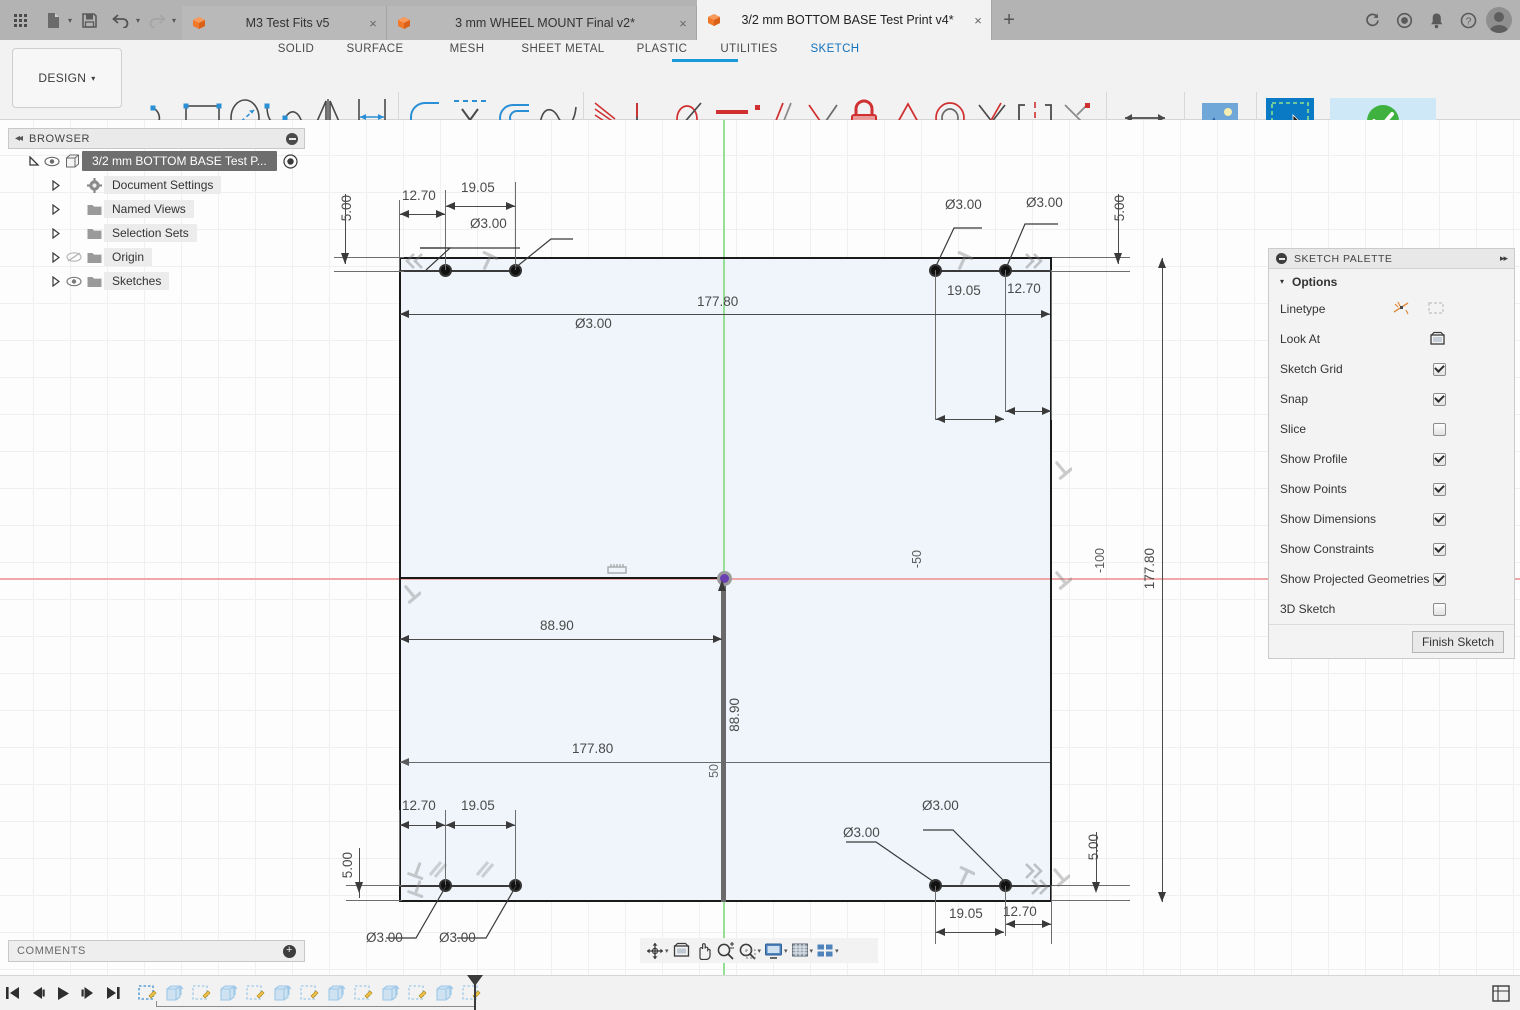 This screenshot has height=1010, width=1520. Describe the element at coordinates (1506, 993) in the screenshot. I see `timeline-settings` at that location.